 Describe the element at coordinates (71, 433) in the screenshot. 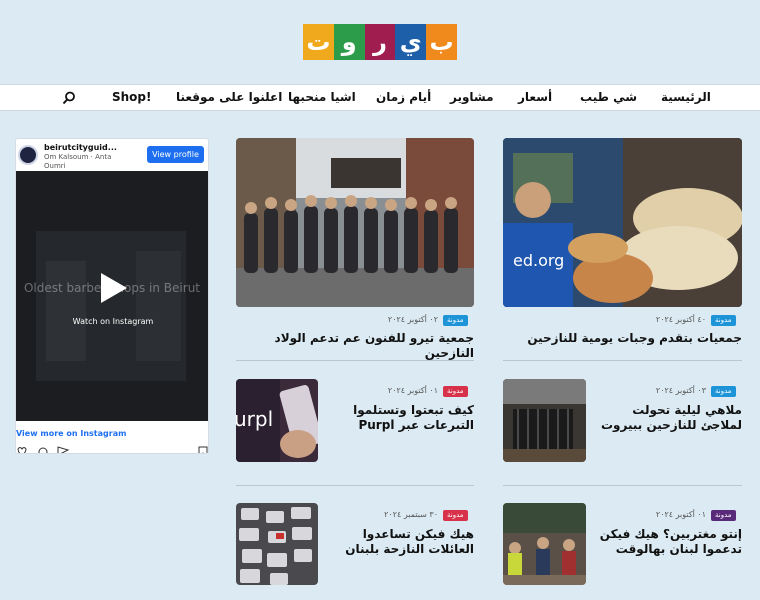

I see `view-more-link: View more on Instagram` at that location.